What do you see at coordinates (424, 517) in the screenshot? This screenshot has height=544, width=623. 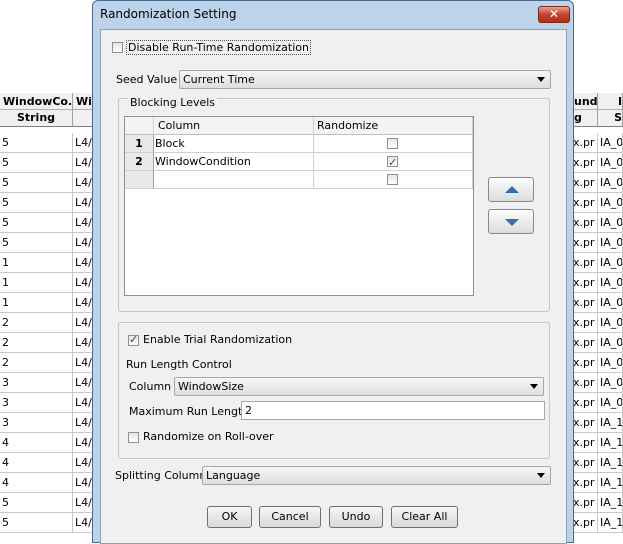 I see `clear-all-button: Clear All` at bounding box center [424, 517].